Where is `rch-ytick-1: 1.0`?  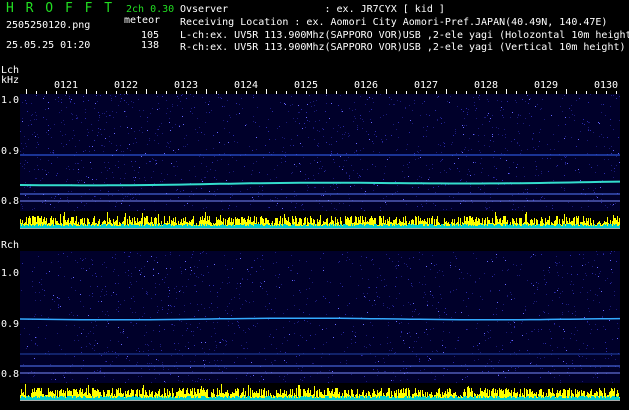
rch-ytick-1: 1.0 is located at coordinates (10, 273).